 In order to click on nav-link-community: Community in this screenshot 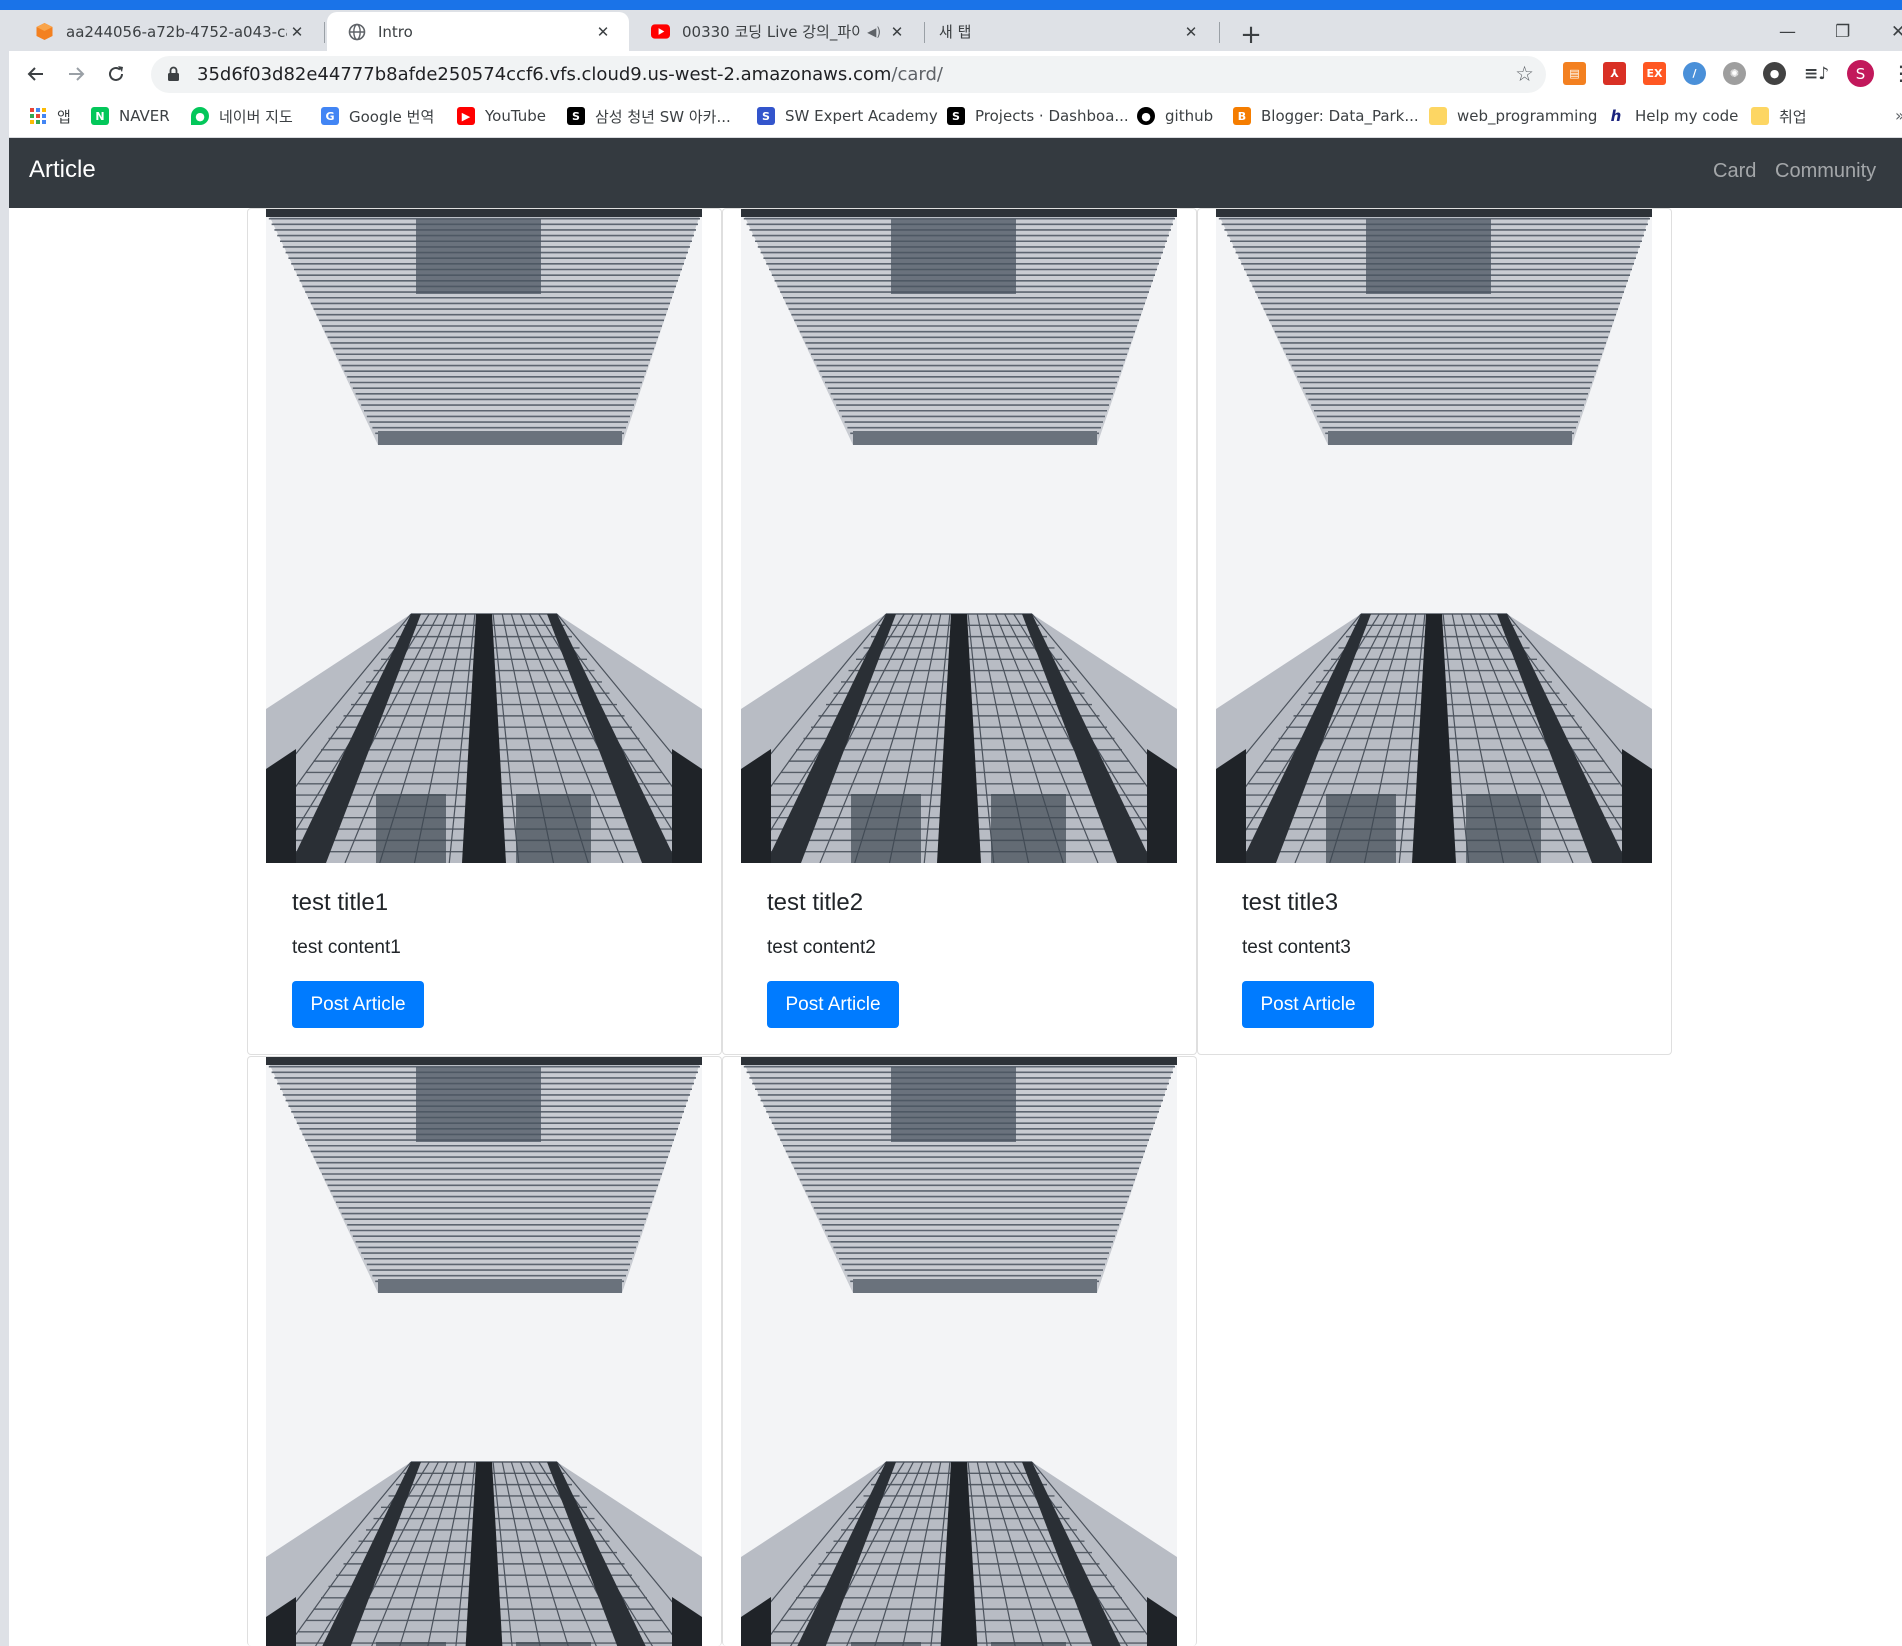, I will do `click(1825, 171)`.